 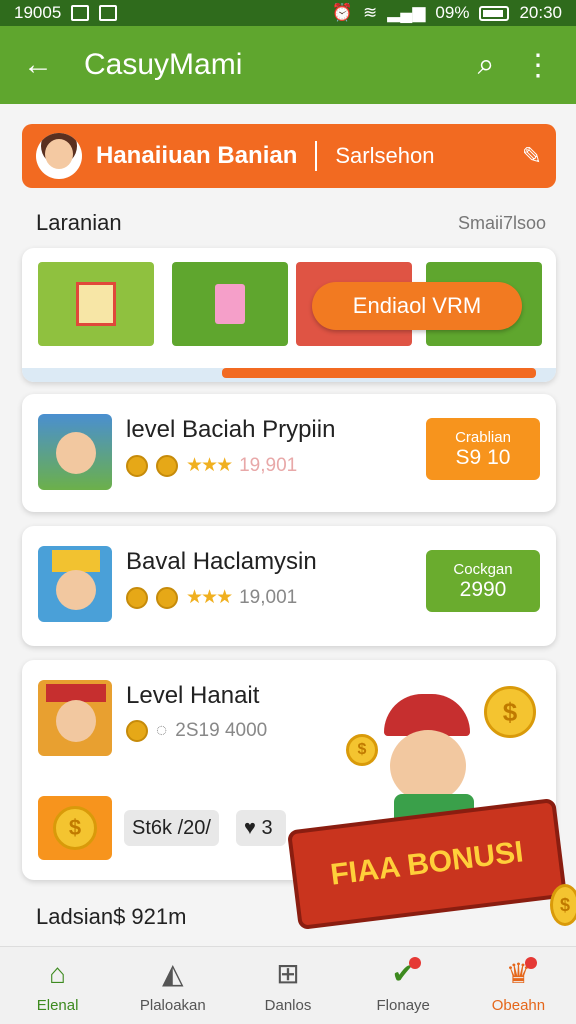 I want to click on button-sublabel: Cockgan, so click(x=483, y=569).